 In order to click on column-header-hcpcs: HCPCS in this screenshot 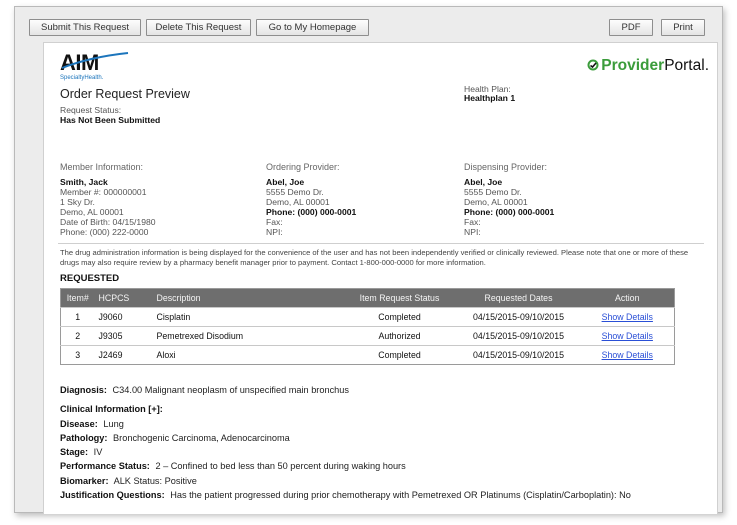, I will do `click(123, 298)`.